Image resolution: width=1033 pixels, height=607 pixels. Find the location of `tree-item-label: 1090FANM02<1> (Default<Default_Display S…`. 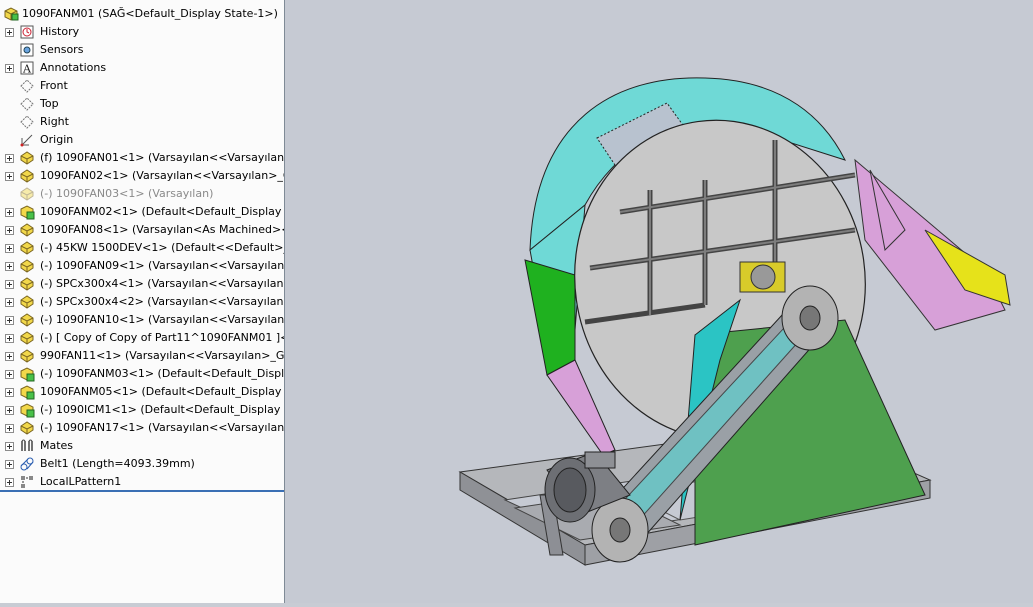

tree-item-label: 1090FANM02<1> (Default<Default_Display S… is located at coordinates (162, 211).